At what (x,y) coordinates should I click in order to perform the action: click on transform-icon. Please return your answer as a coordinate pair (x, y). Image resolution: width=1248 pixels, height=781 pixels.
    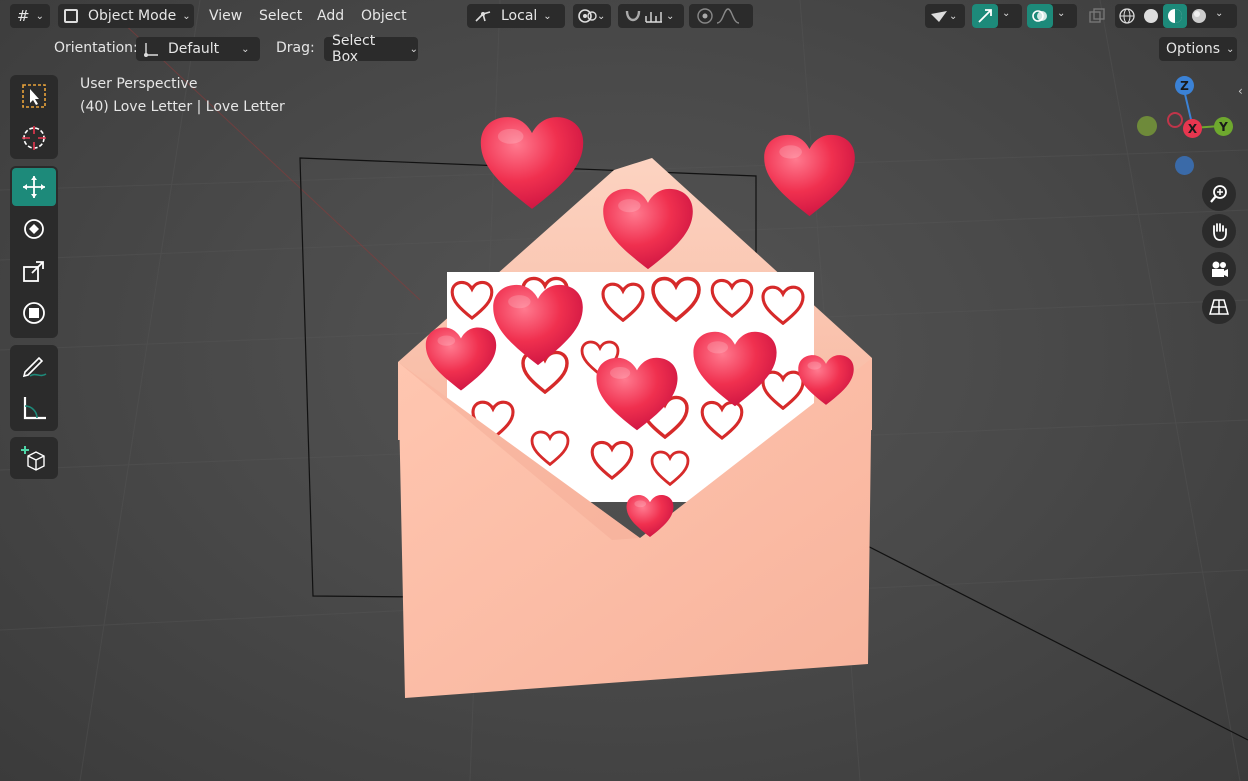
    Looking at the image, I should click on (34, 313).